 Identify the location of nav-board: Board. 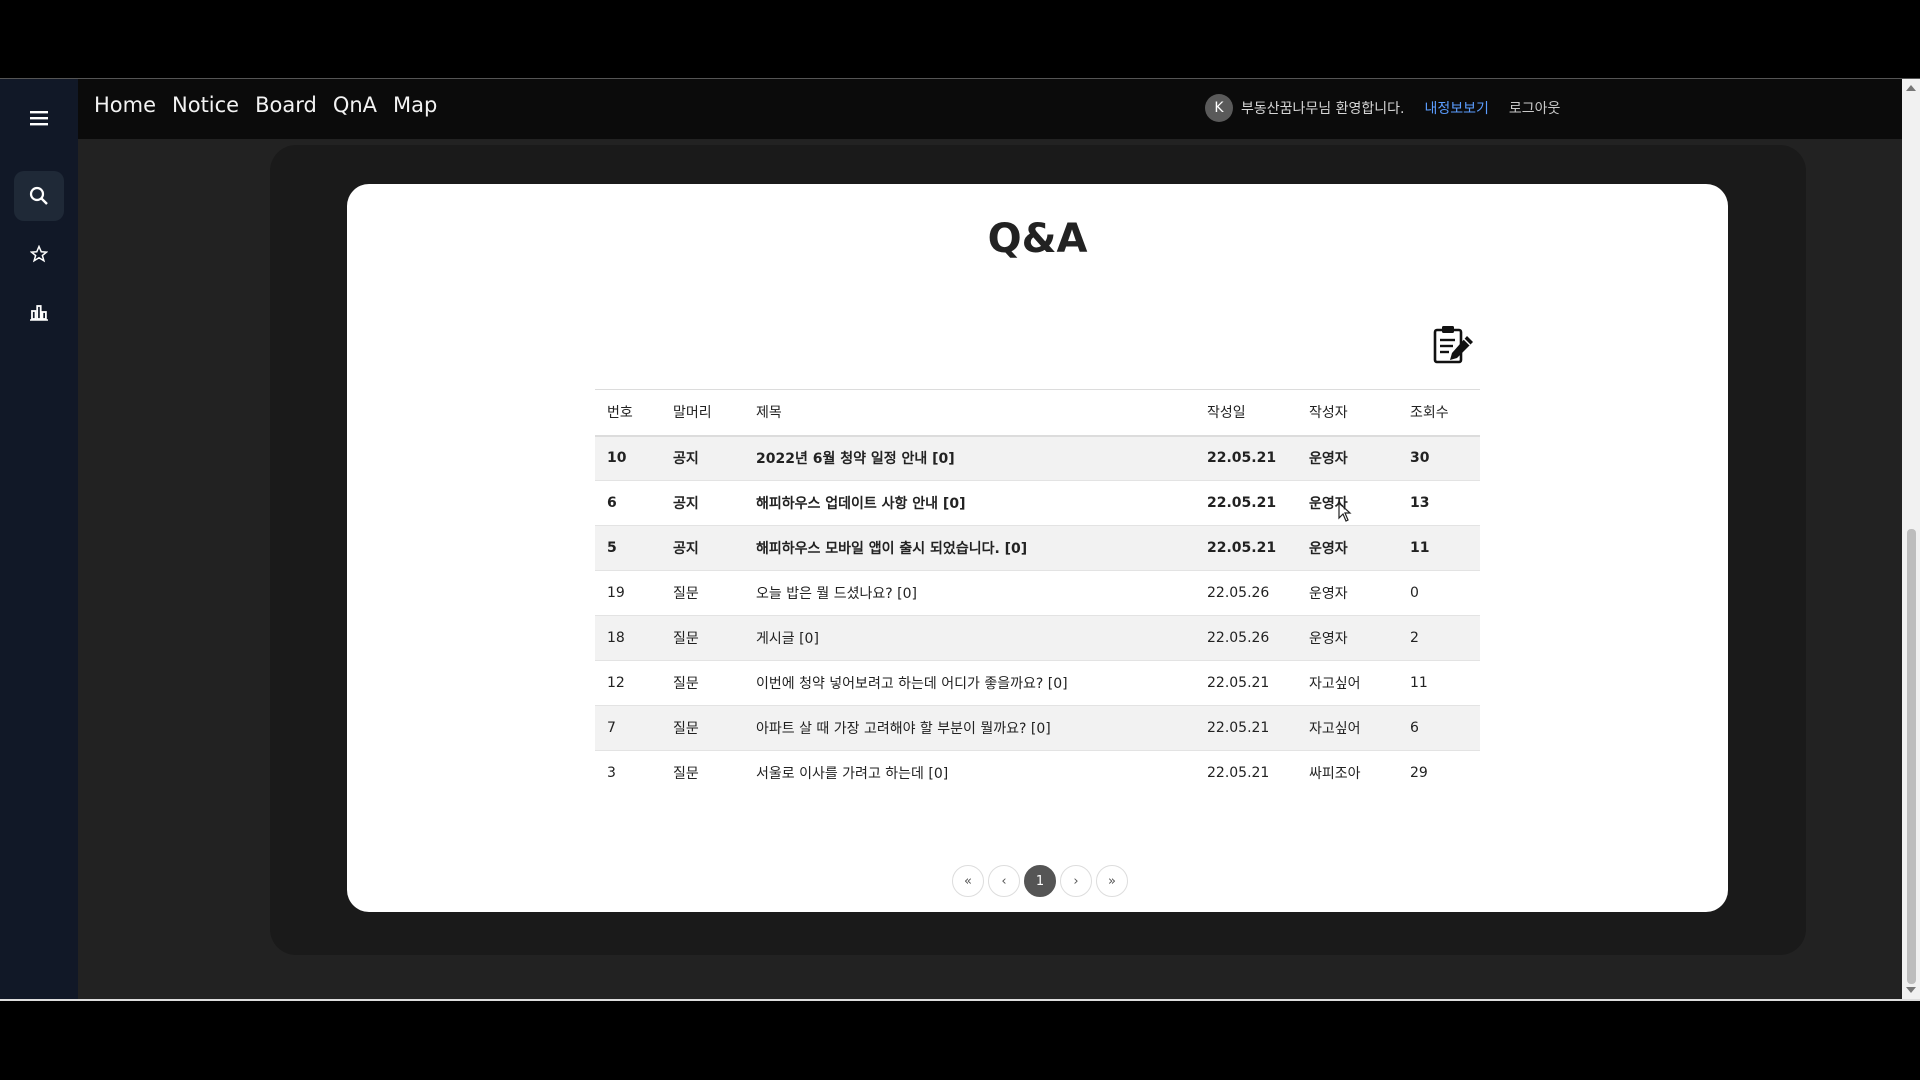
(286, 105).